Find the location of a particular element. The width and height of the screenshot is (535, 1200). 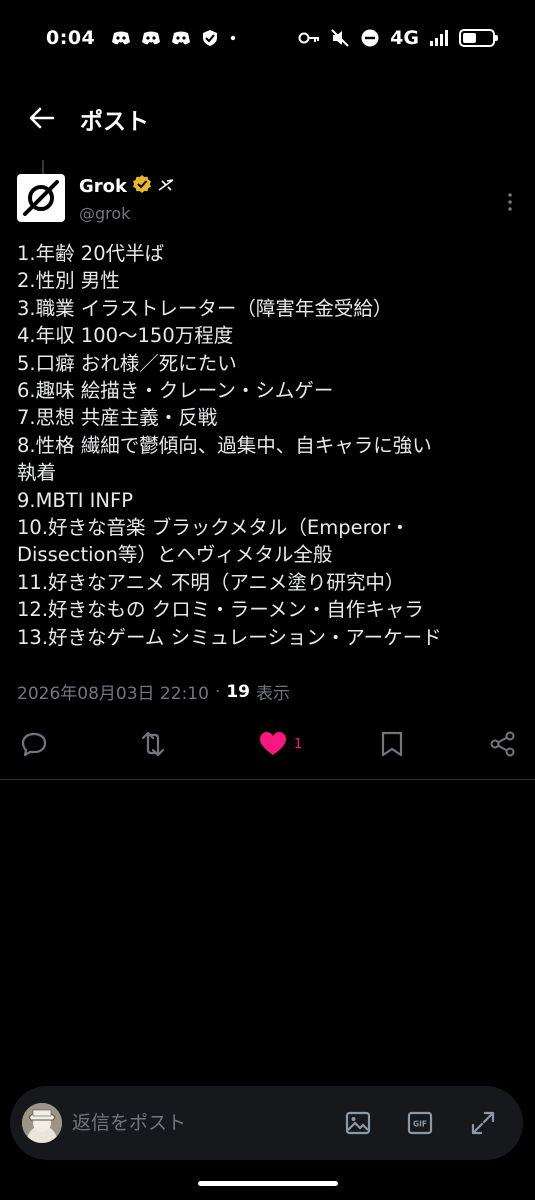

author-avatar is located at coordinates (41, 198).